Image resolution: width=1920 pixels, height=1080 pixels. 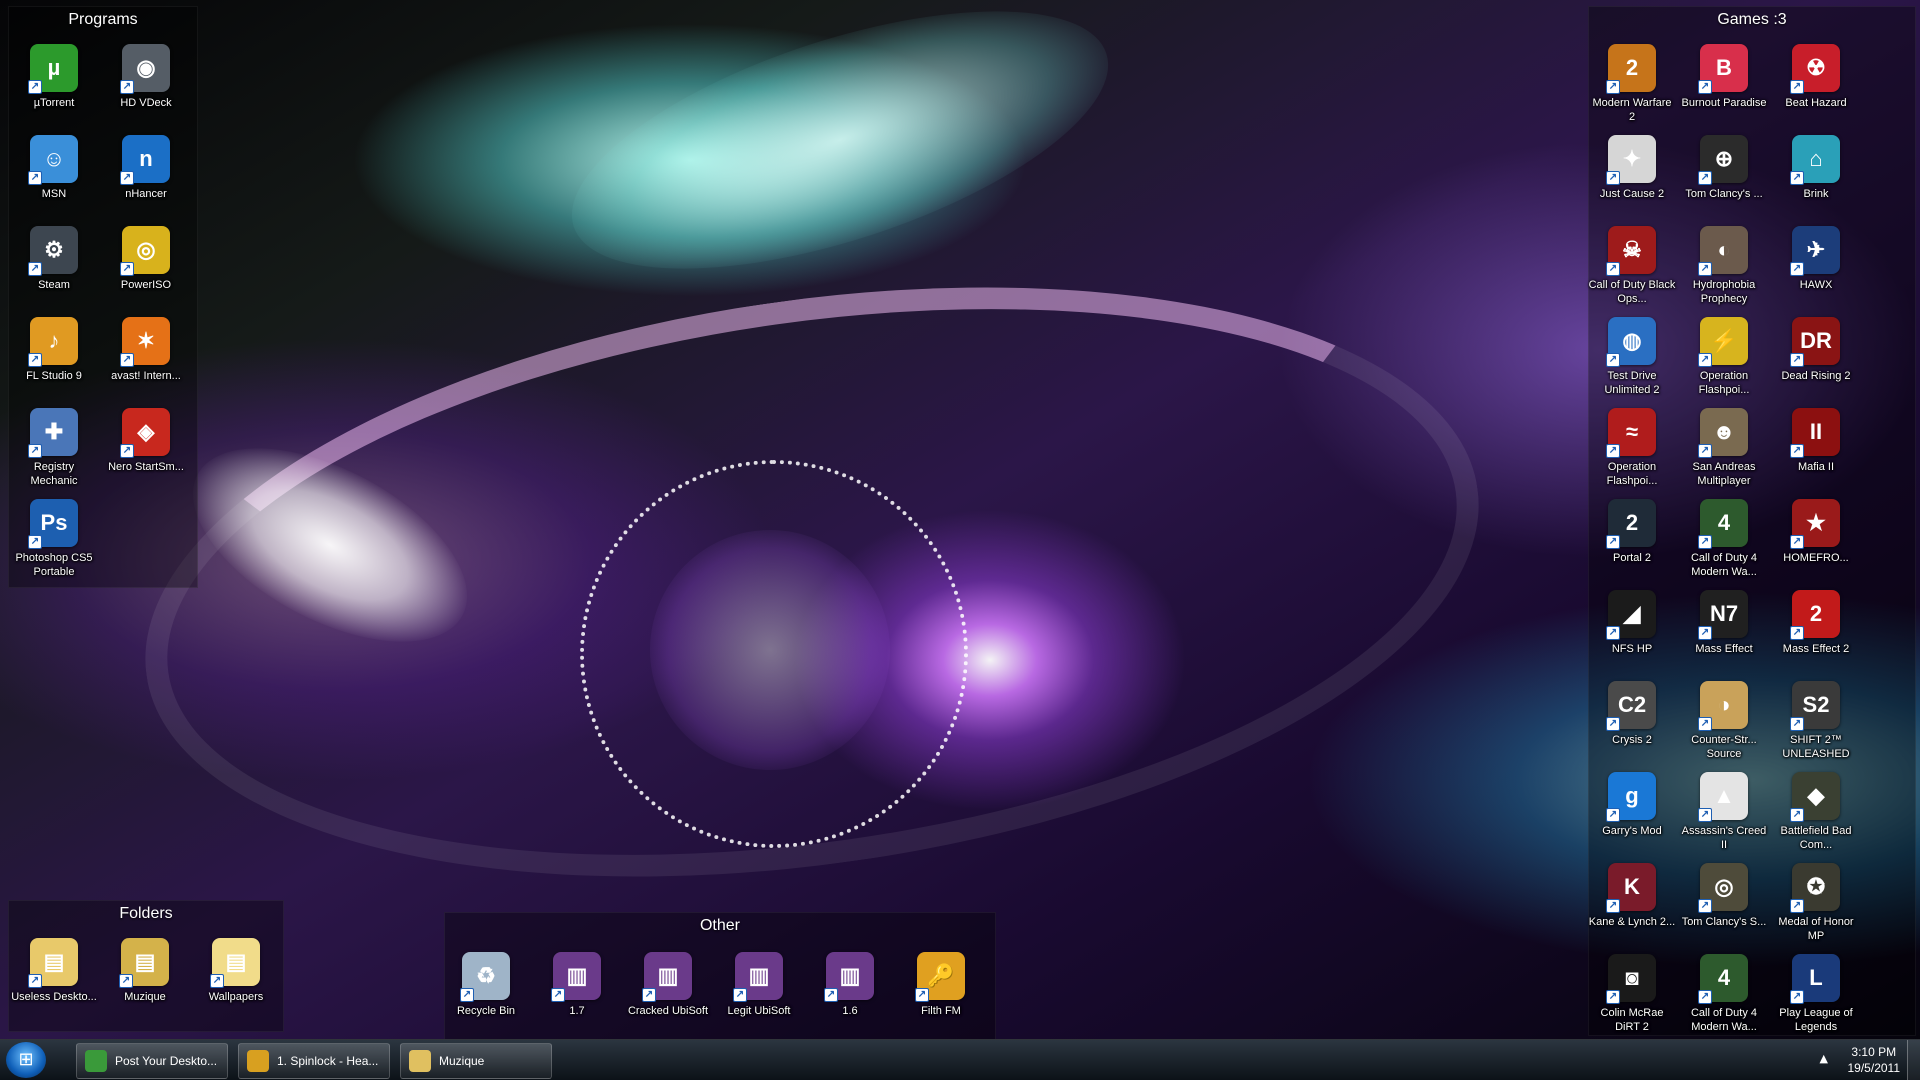 I want to click on shortcut-glyph: ♪, so click(x=54, y=340).